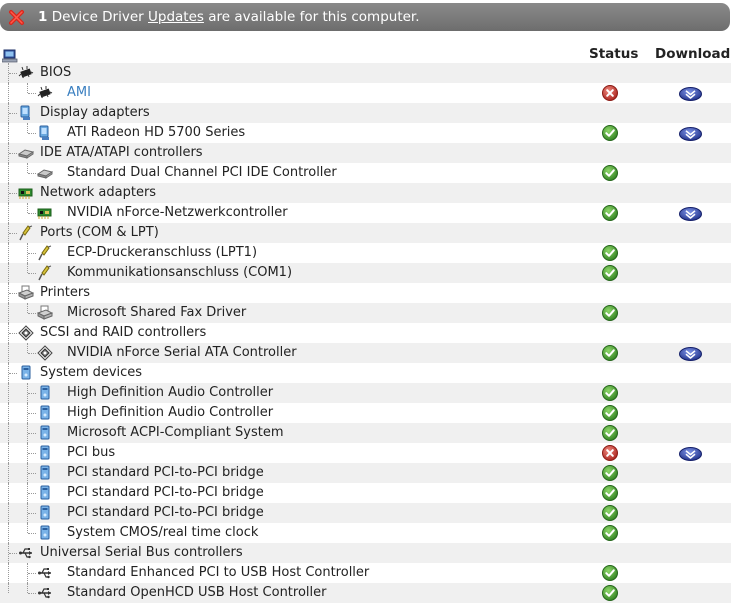 The image size is (731, 605). Describe the element at coordinates (365, 313) in the screenshot. I see `tree-device-row: Microsoft Shared Fax Driver` at that location.